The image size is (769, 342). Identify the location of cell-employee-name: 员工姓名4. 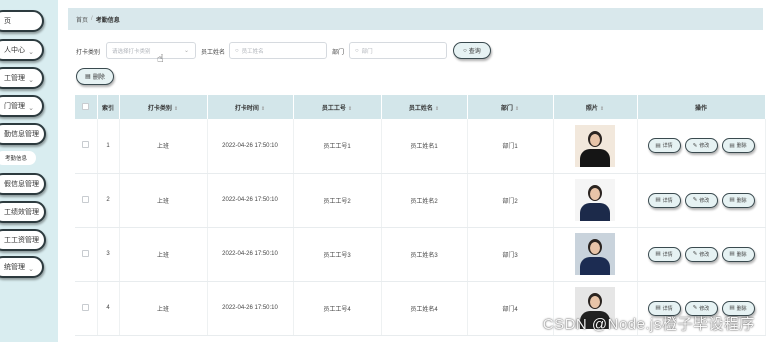
(424, 308).